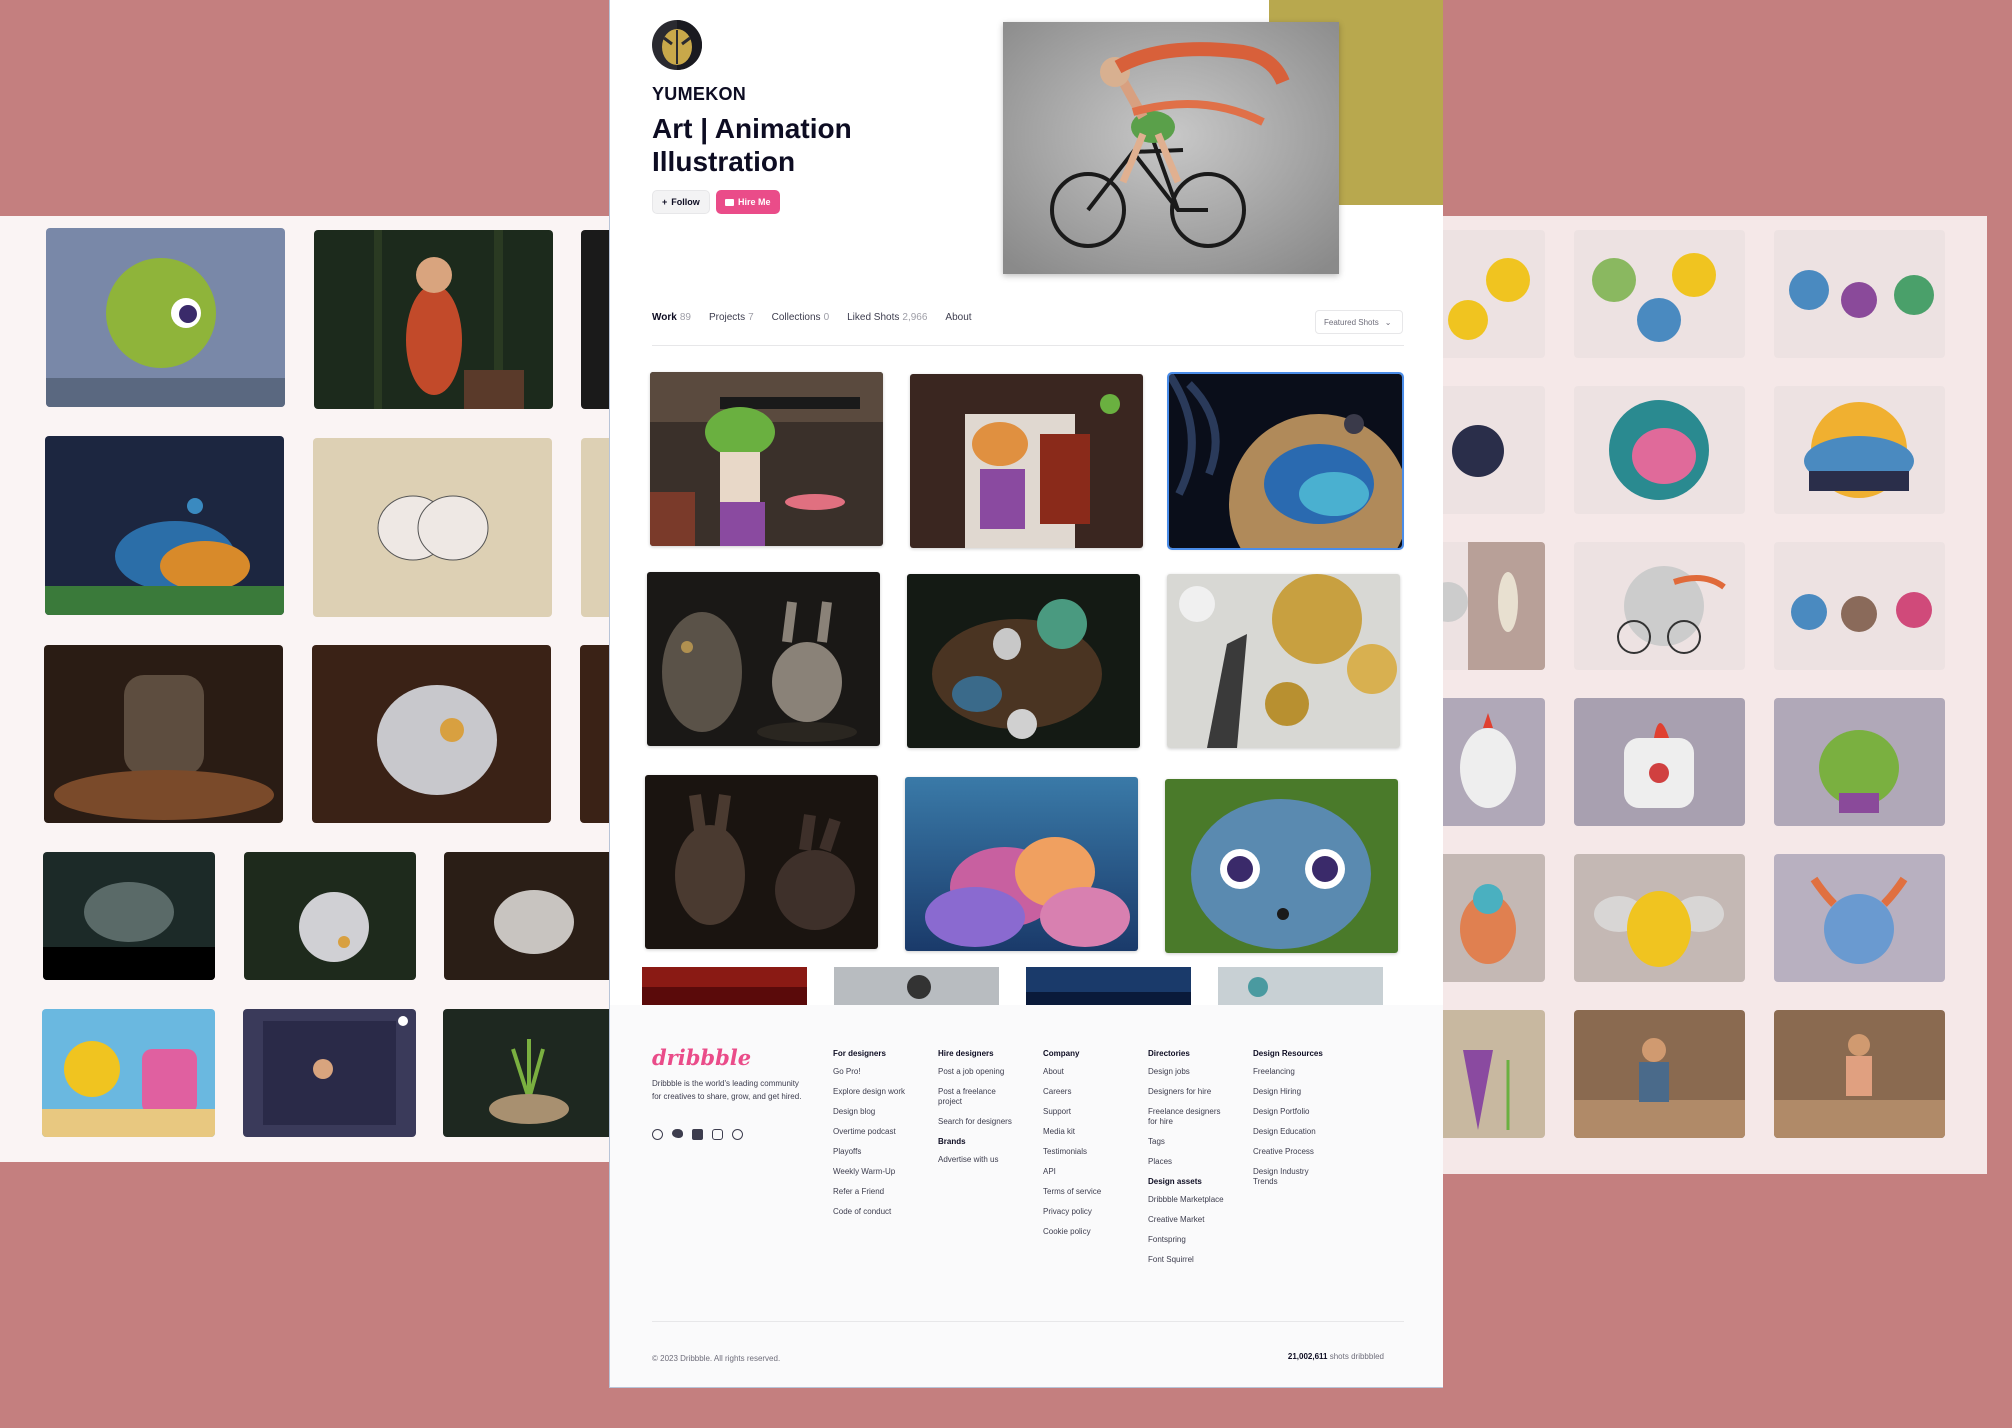  I want to click on hero-shot-bicycle-girl, so click(1171, 148).